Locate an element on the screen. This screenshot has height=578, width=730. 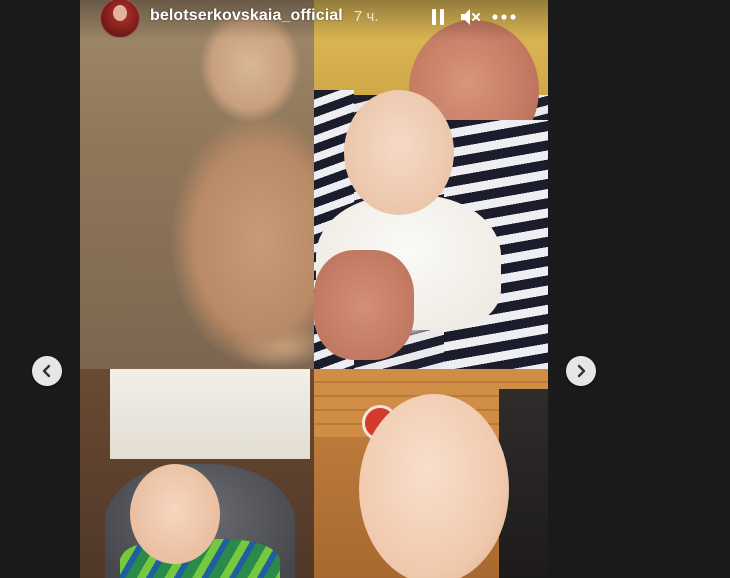
next-story-button is located at coordinates (581, 371).